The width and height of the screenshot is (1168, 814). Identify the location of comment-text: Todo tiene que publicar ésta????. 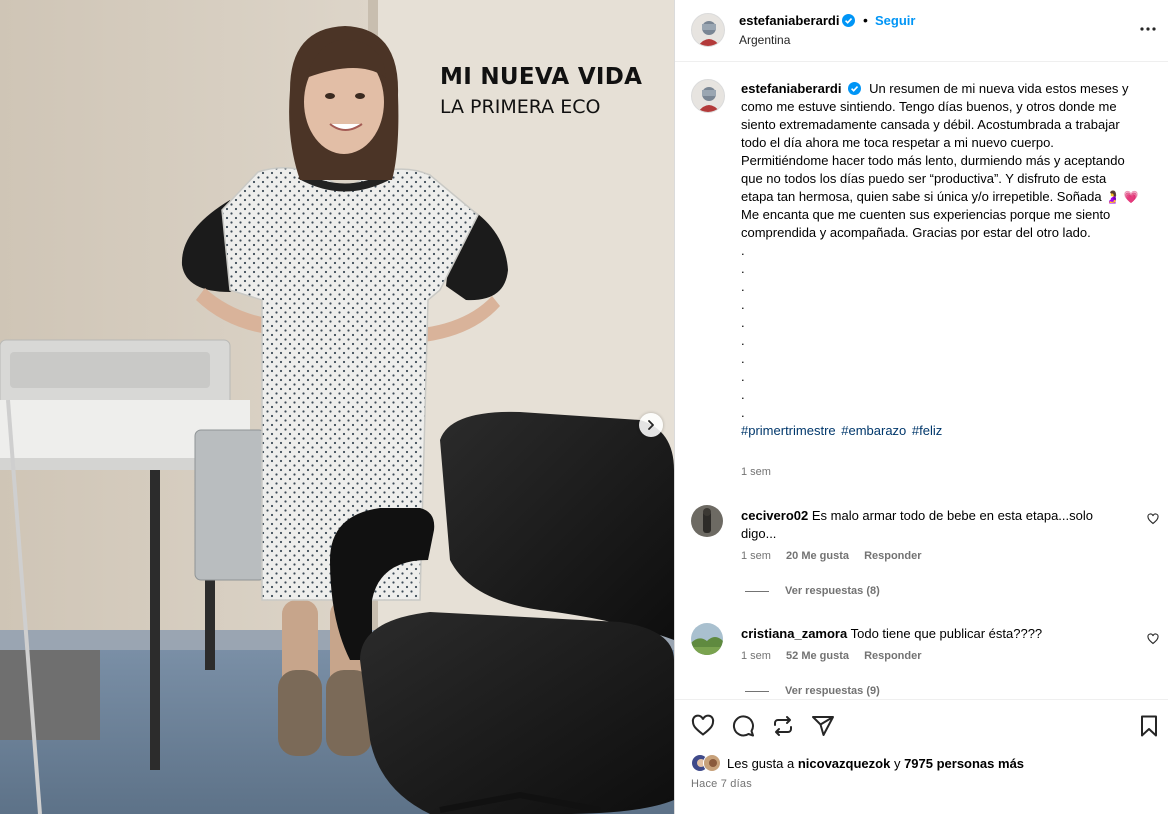
(946, 633).